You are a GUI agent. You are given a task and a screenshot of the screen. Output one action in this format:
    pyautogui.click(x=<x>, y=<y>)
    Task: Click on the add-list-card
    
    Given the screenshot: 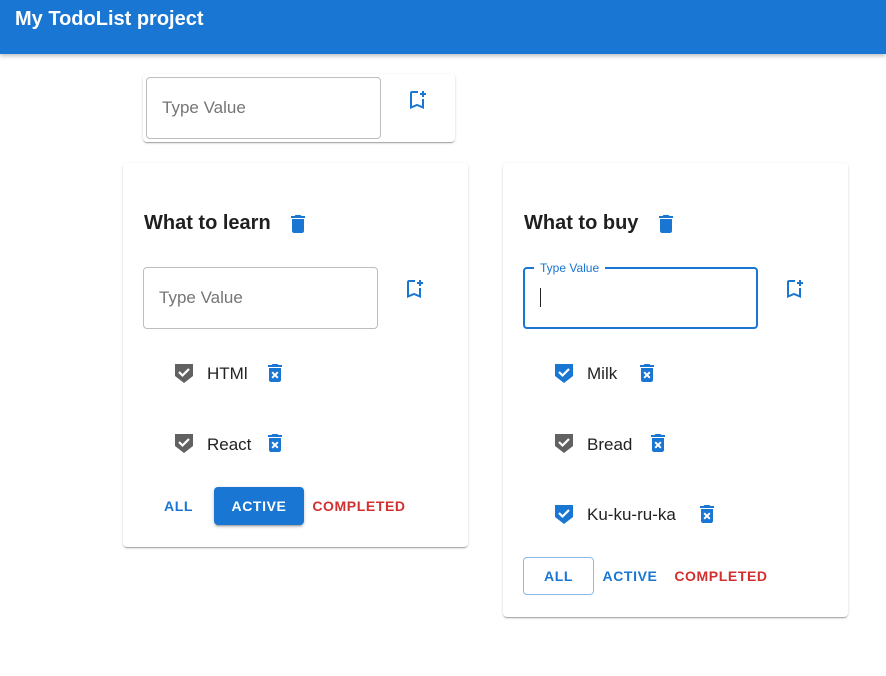 What is the action you would take?
    pyautogui.click(x=299, y=108)
    